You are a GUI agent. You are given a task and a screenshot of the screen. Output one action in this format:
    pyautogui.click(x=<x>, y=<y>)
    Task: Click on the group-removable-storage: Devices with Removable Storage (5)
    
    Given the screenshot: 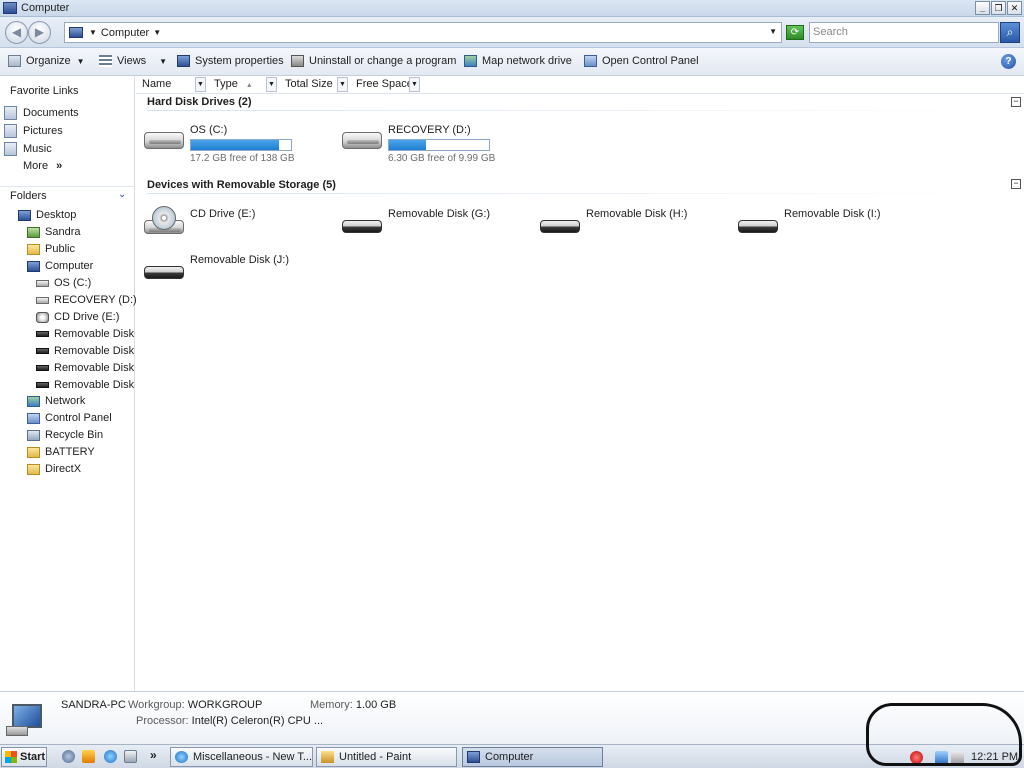 What is the action you would take?
    pyautogui.click(x=241, y=185)
    